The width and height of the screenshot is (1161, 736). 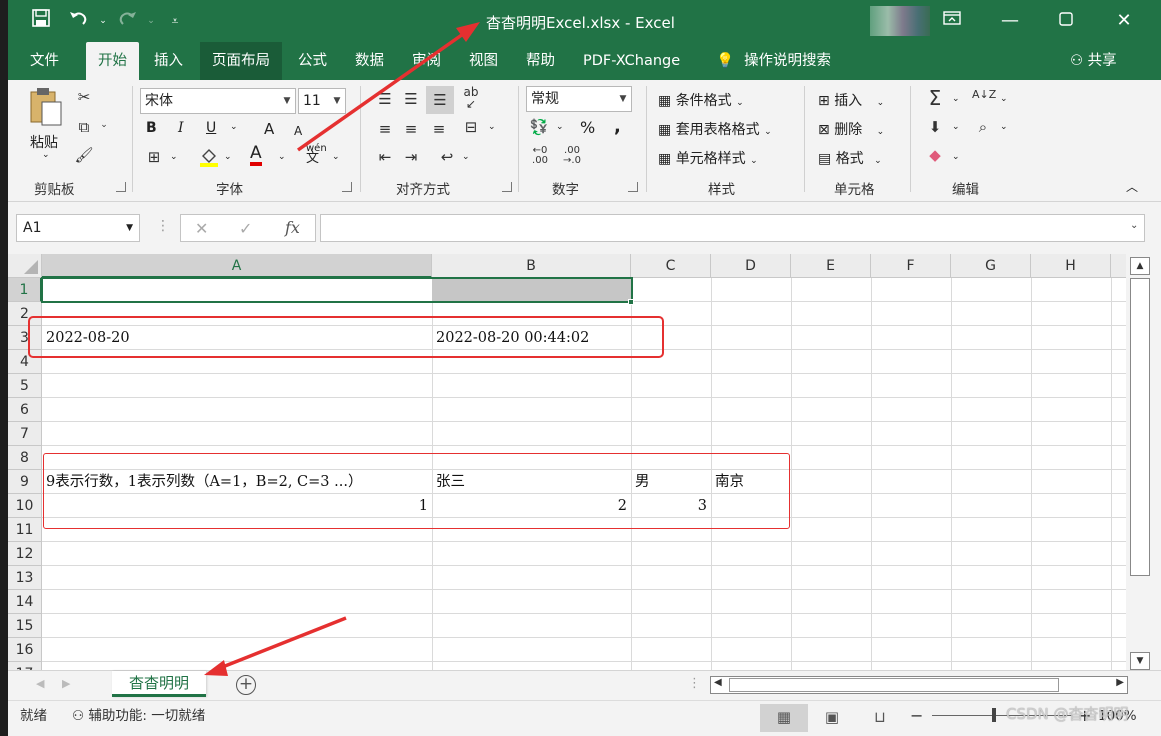 I want to click on customize-qat-icon: ⩡, so click(x=175, y=21).